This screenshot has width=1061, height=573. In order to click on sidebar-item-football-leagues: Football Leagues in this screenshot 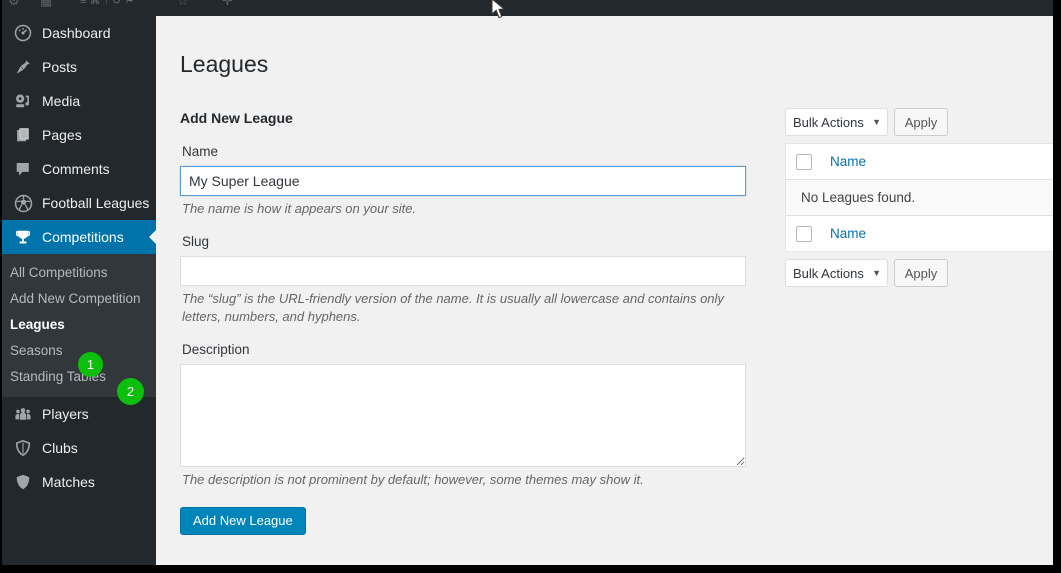, I will do `click(79, 203)`.